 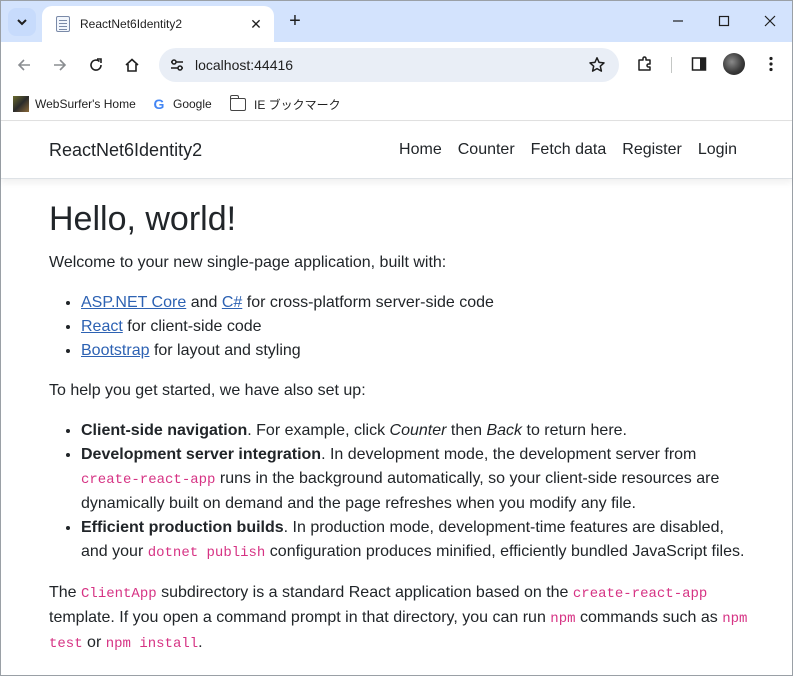 I want to click on tab-search-button, so click(x=22, y=22).